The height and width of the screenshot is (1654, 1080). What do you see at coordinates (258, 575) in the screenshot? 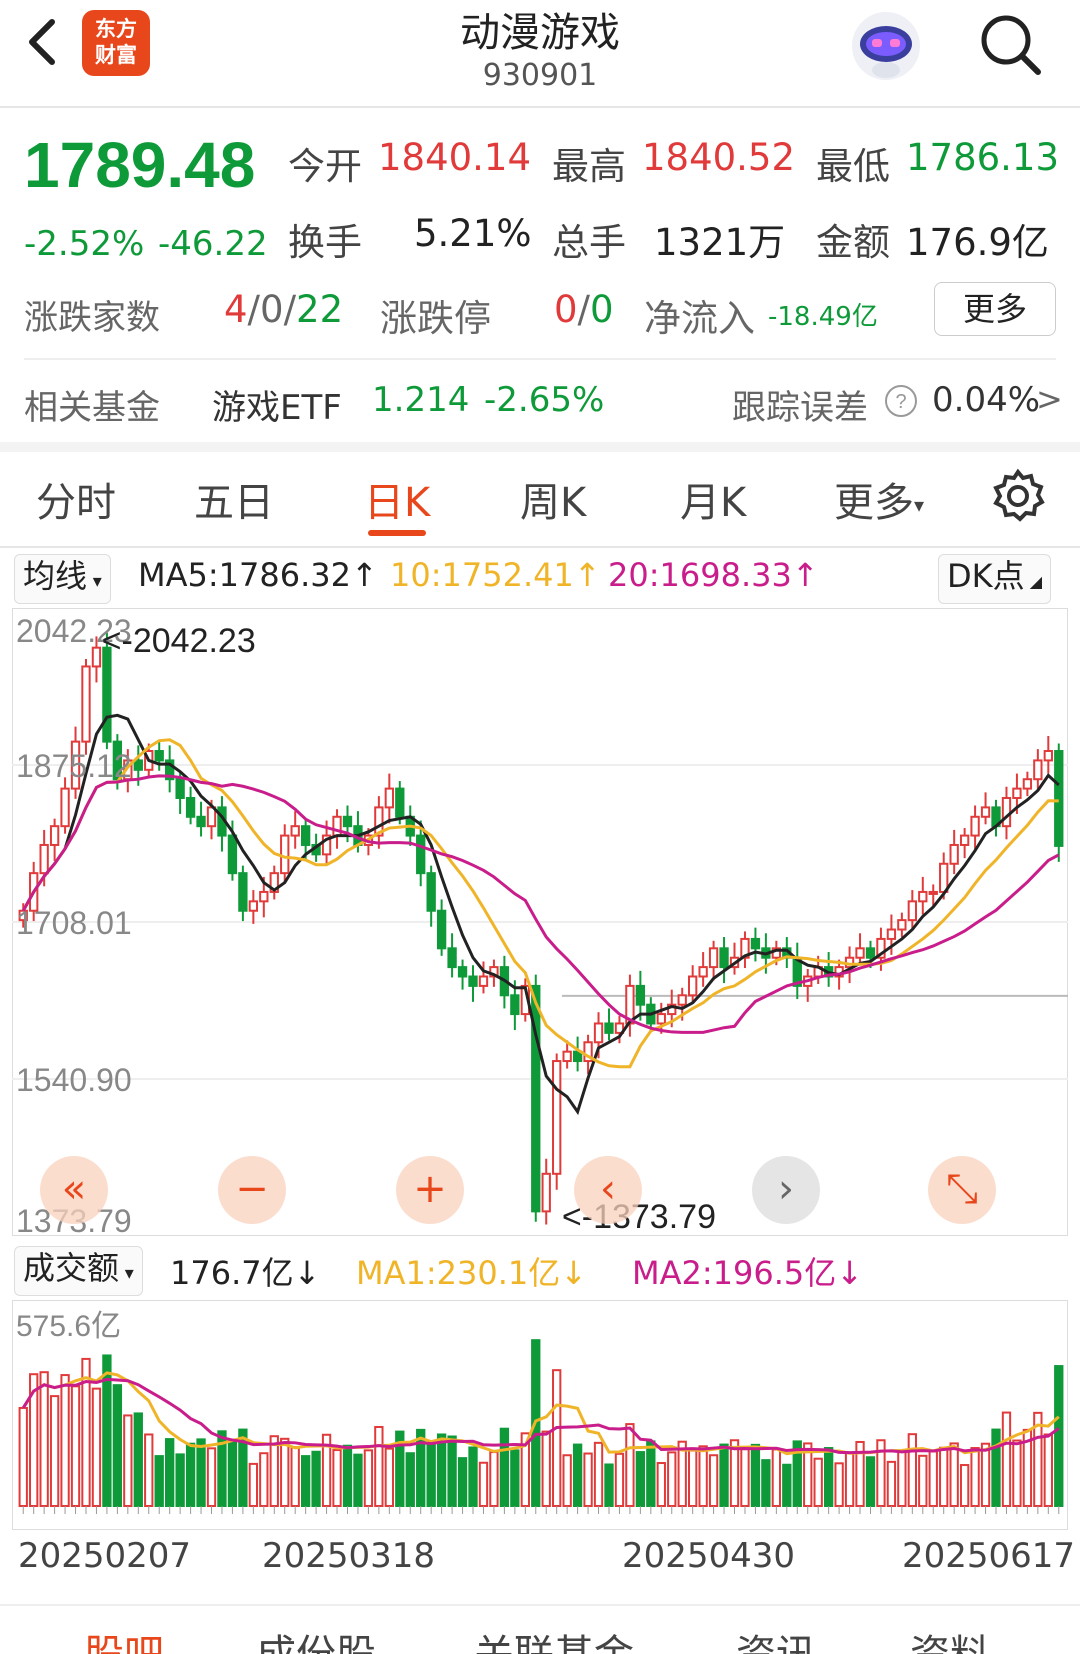
I see `ma5-value: MA5:1786.32↑` at bounding box center [258, 575].